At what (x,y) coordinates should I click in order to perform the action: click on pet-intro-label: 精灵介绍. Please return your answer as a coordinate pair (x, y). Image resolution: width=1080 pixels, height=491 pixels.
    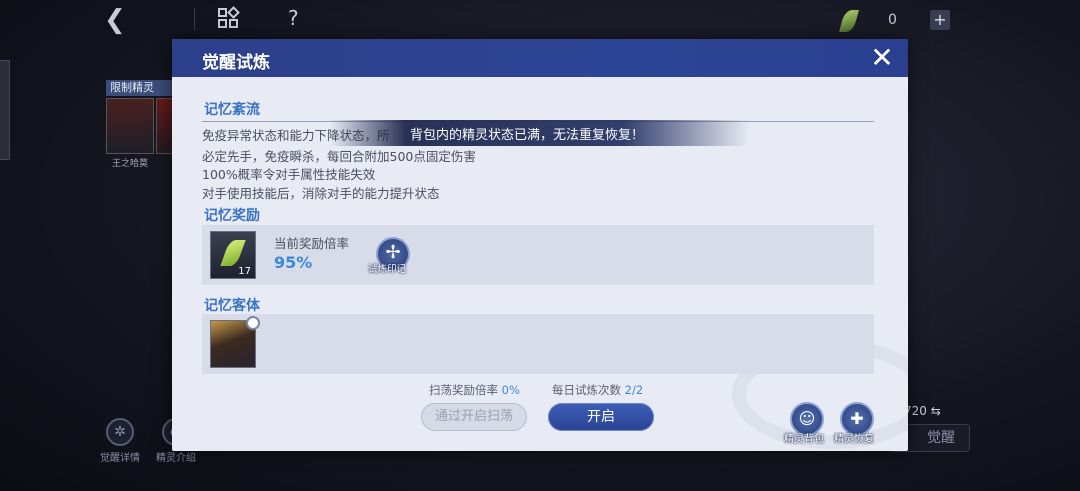
    Looking at the image, I should click on (176, 458).